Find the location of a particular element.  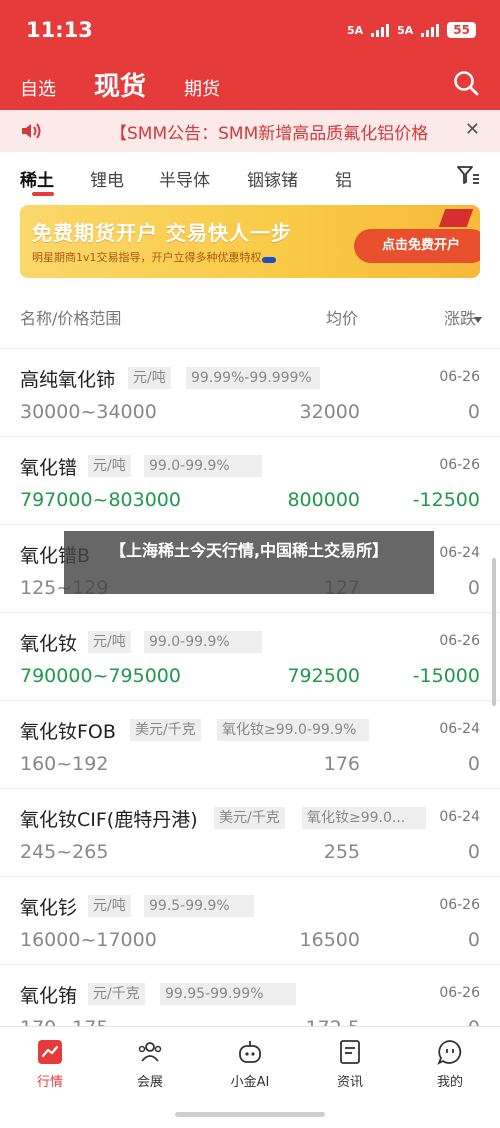

category-aluminum: 铝 is located at coordinates (343, 178).